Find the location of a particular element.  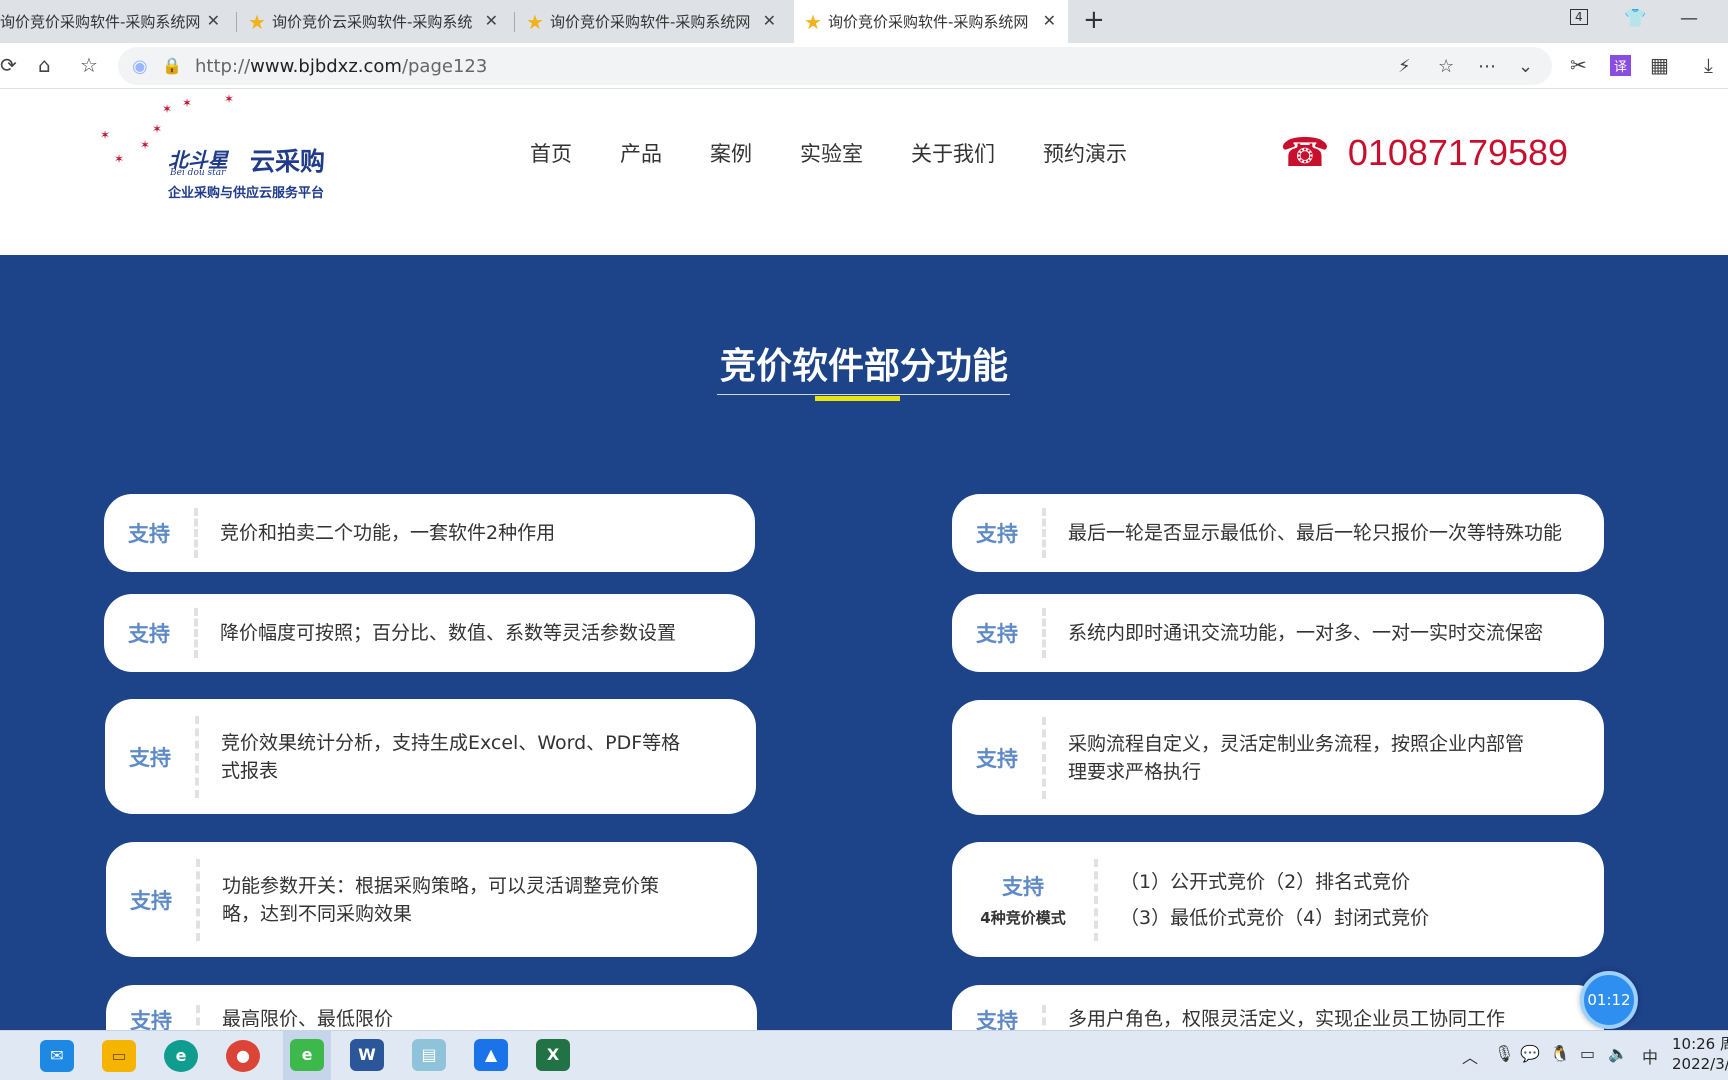

feature-card: 支持 最高限价、最低限价 is located at coordinates (431, 1007).